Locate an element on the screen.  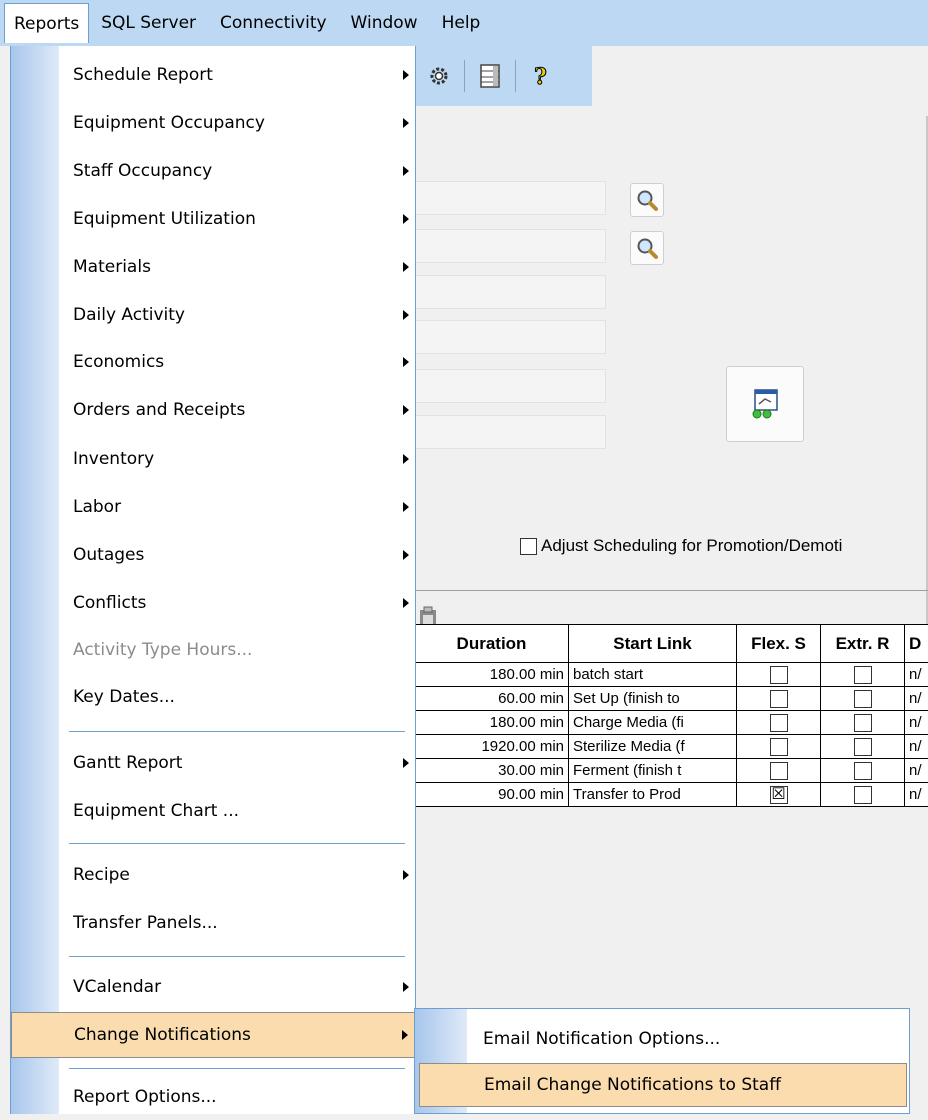
table-row: 180.00 min Charge Media (fi n/ is located at coordinates (671, 723).